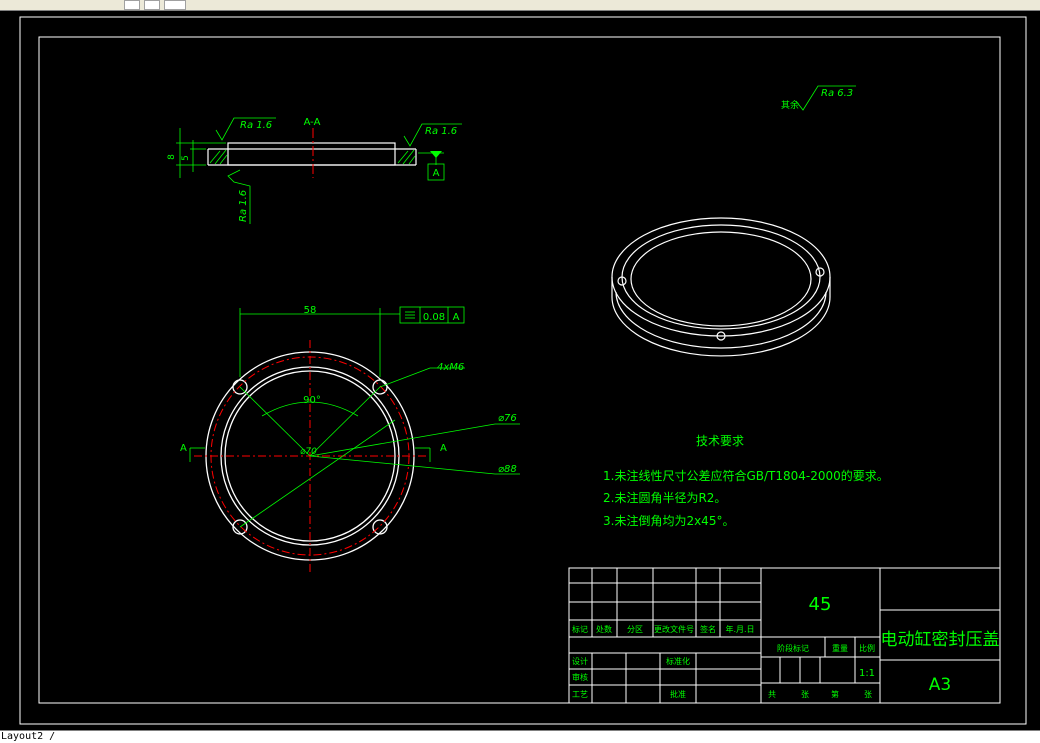 This screenshot has width=1040, height=743. Describe the element at coordinates (772, 694) in the screenshot. I see `total-label: 共` at that location.